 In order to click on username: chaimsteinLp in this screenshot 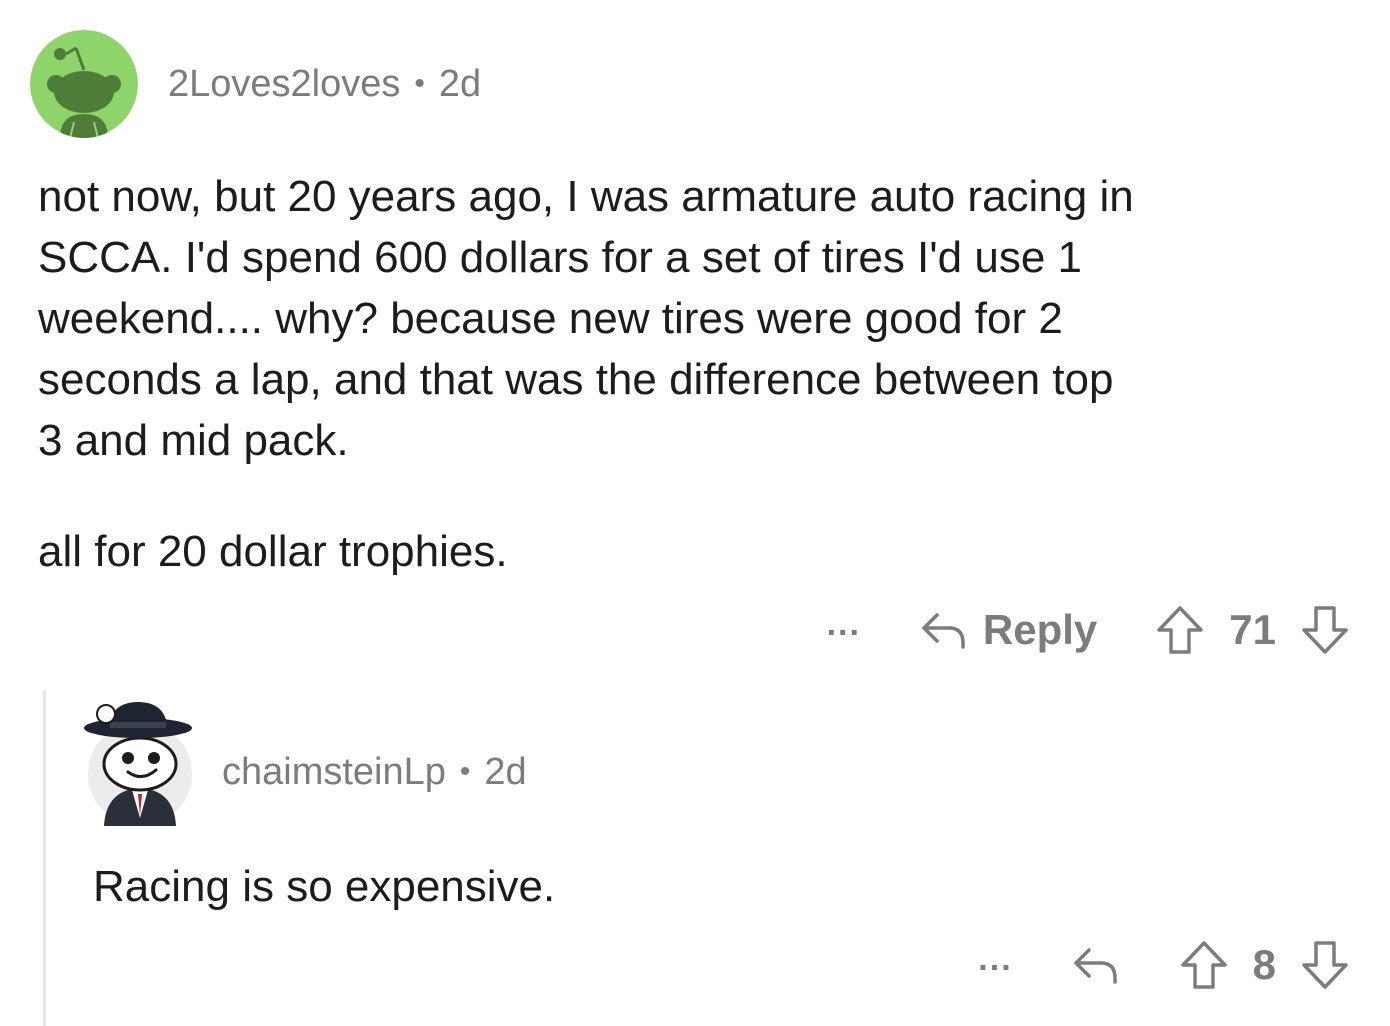, I will do `click(334, 772)`.